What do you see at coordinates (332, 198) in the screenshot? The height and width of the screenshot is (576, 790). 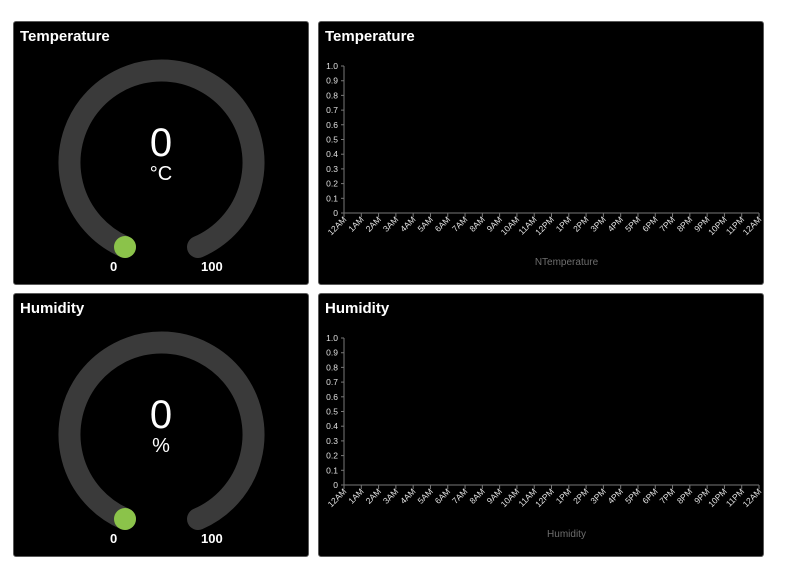 I see `temperature-chart-y-tick-label: 0.1` at bounding box center [332, 198].